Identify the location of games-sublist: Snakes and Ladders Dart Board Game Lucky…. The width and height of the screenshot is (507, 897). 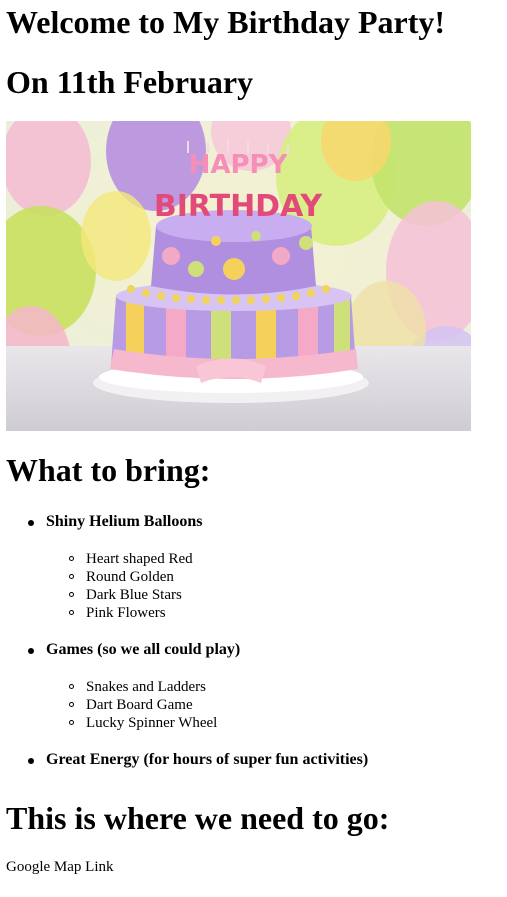
(266, 705).